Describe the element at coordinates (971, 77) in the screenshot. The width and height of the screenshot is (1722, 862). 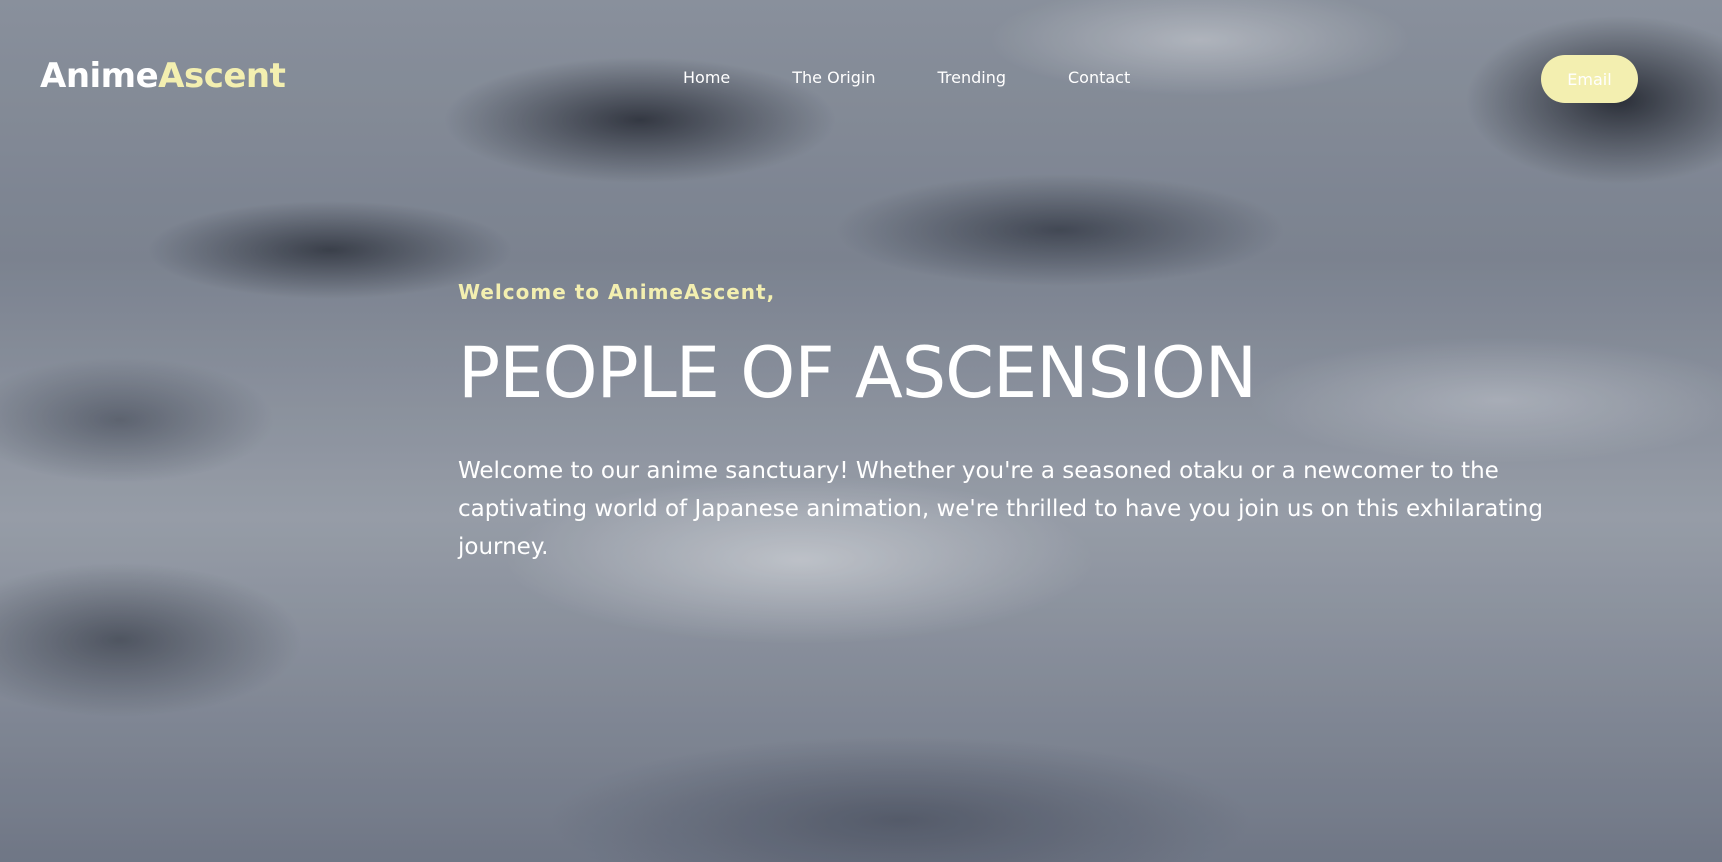
I see `nav-link-trending: Trending` at that location.